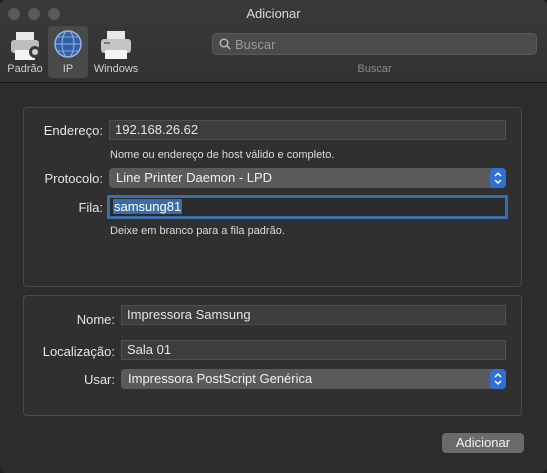  Describe the element at coordinates (73, 130) in the screenshot. I see `address-label: Endereço:` at that location.